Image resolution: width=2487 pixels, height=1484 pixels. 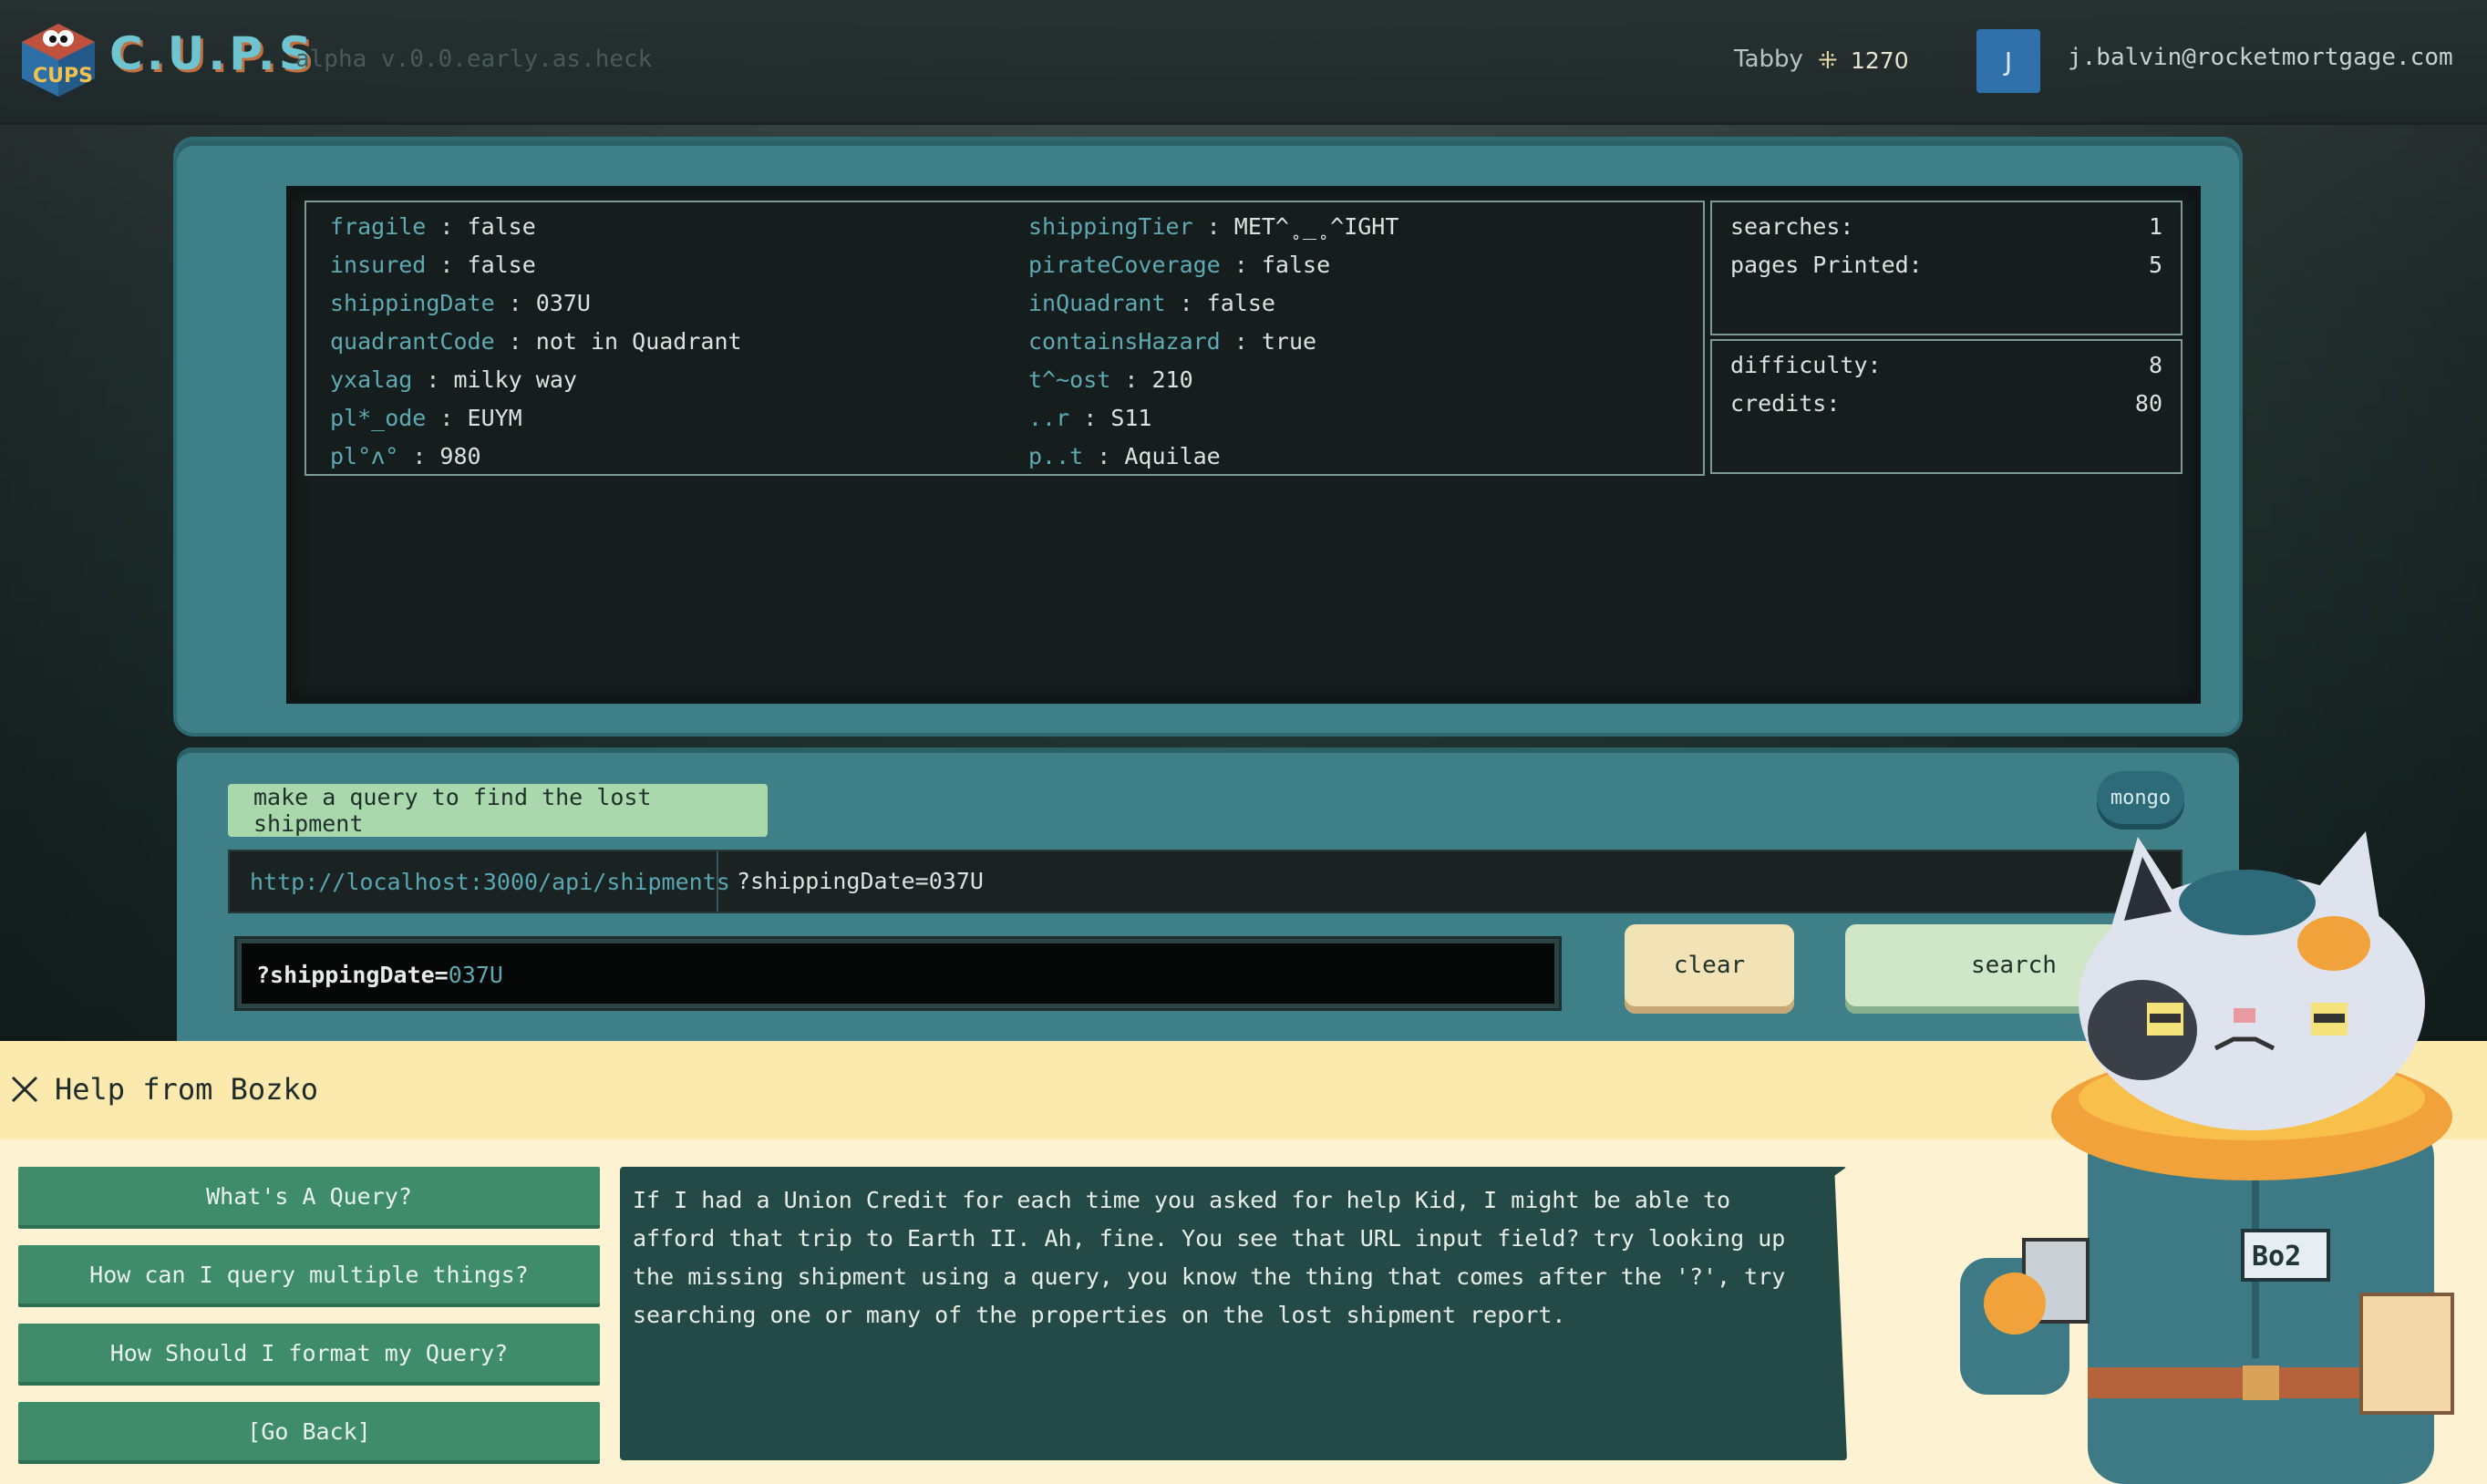 What do you see at coordinates (433, 226) in the screenshot?
I see `report-field: fragile : false` at bounding box center [433, 226].